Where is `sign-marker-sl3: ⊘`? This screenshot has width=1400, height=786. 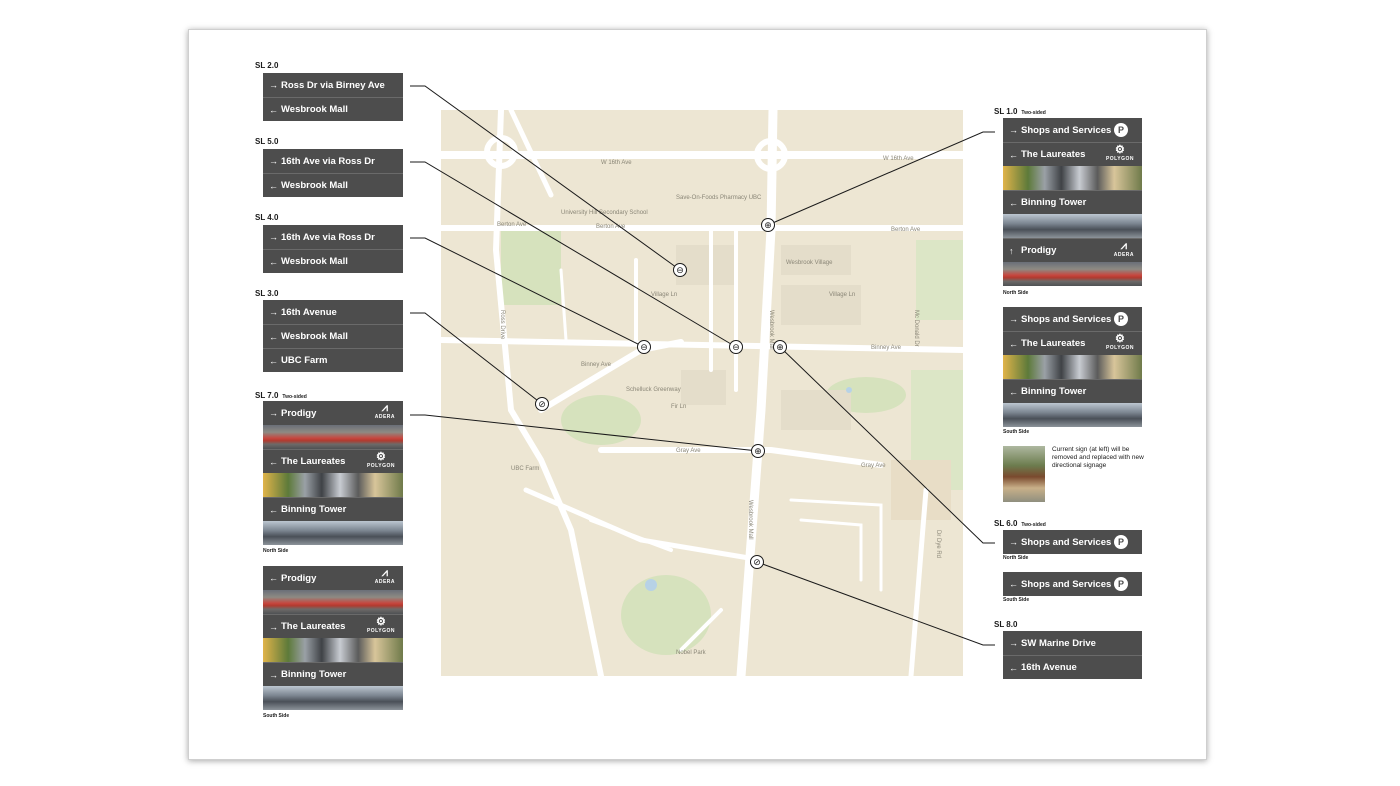 sign-marker-sl3: ⊘ is located at coordinates (542, 404).